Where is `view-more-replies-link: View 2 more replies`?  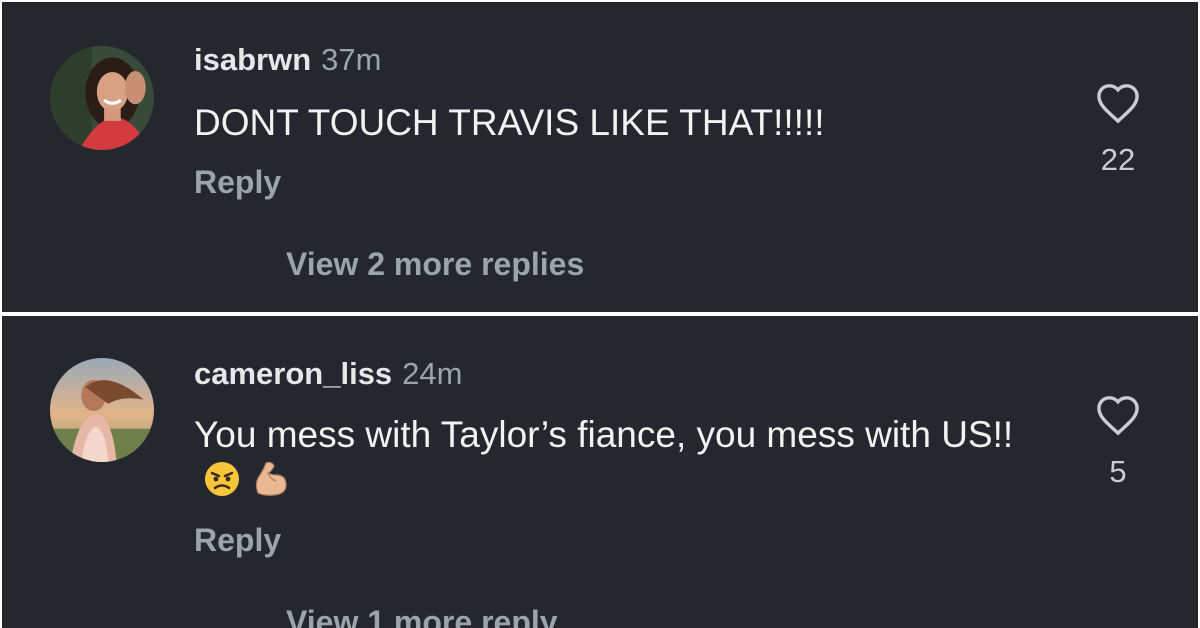 view-more-replies-link: View 2 more replies is located at coordinates (435, 264).